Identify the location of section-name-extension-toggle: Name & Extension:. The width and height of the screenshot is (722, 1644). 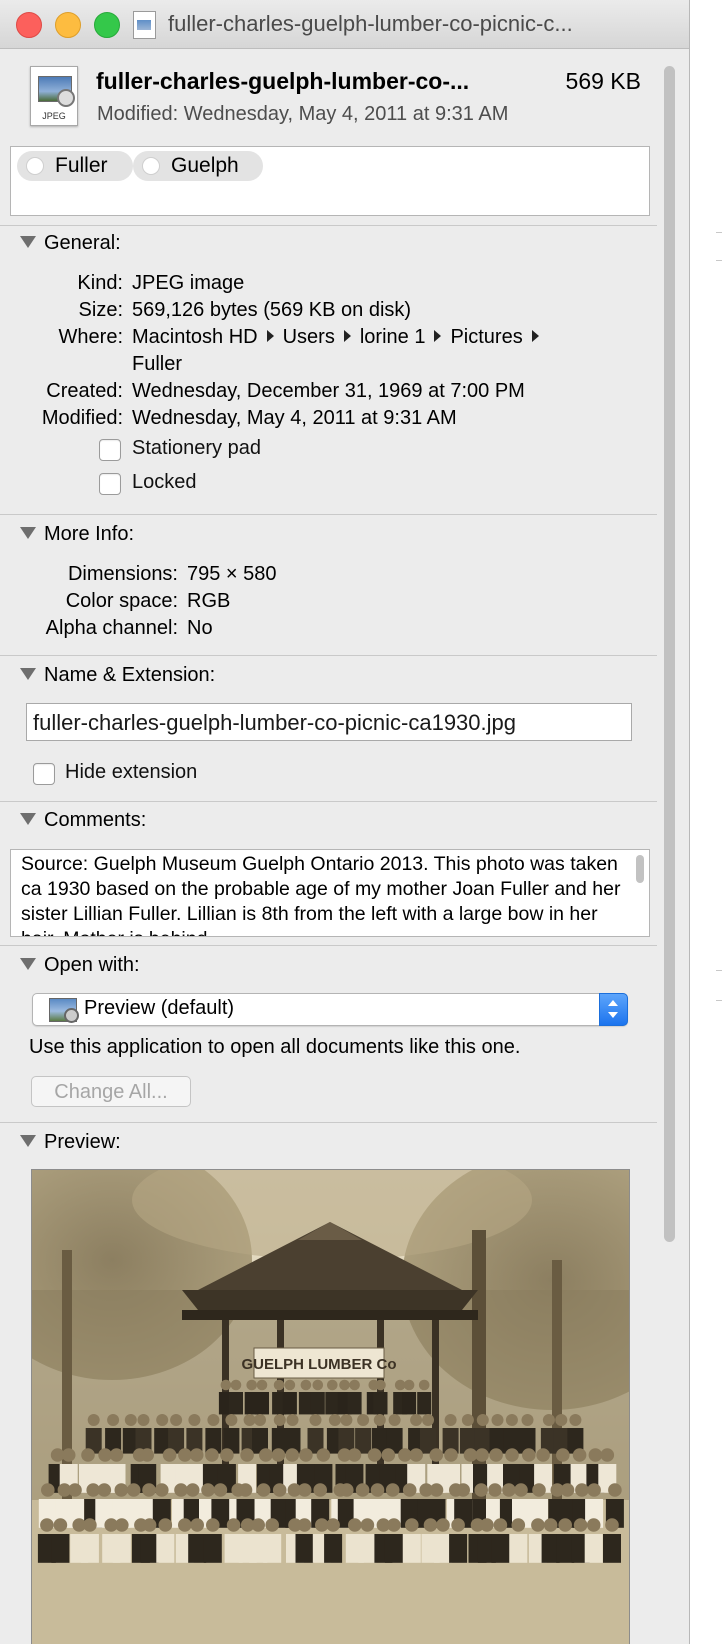
(117, 675).